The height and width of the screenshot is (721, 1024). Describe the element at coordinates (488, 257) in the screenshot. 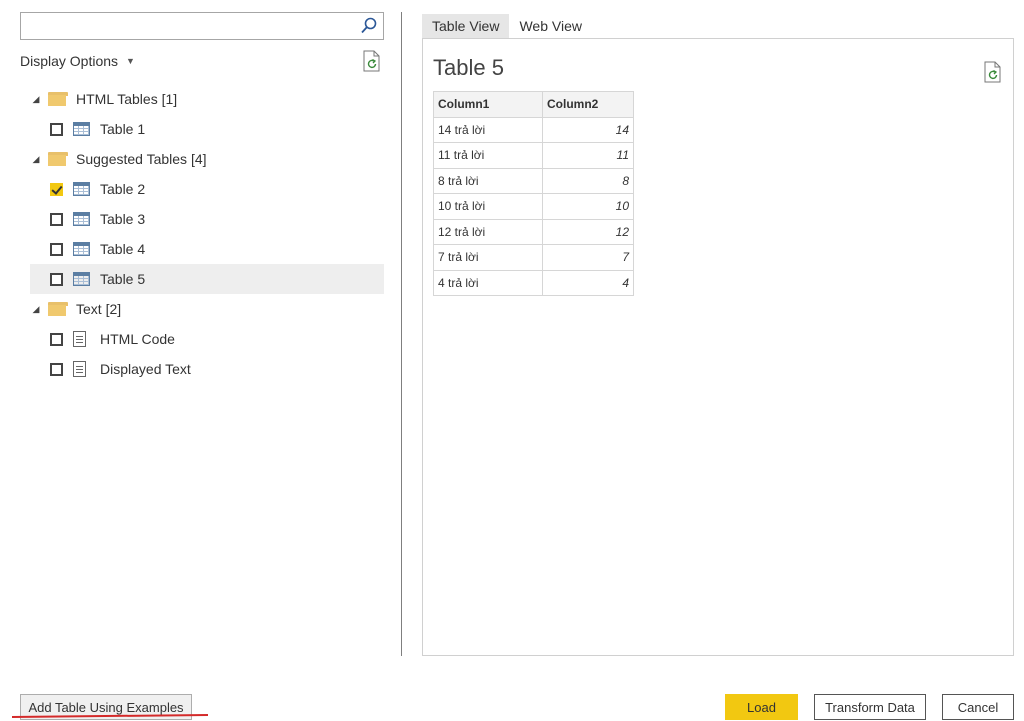

I see `table-cell: 7 trả lời` at that location.